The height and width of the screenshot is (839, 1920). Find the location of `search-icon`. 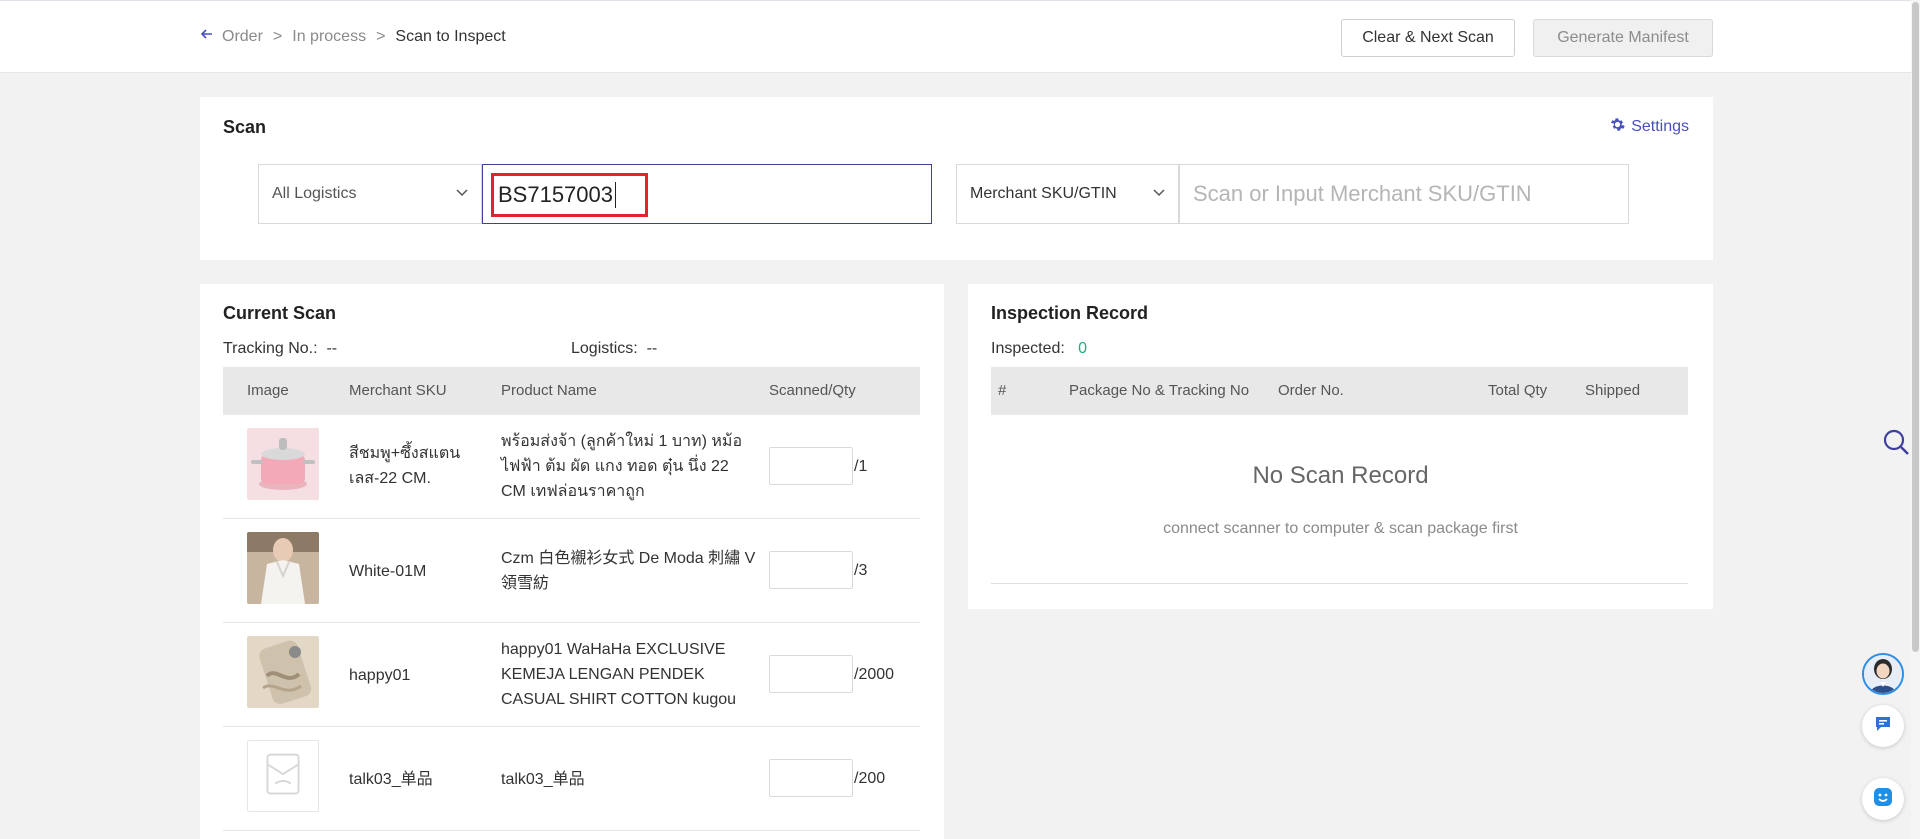

search-icon is located at coordinates (1896, 442).